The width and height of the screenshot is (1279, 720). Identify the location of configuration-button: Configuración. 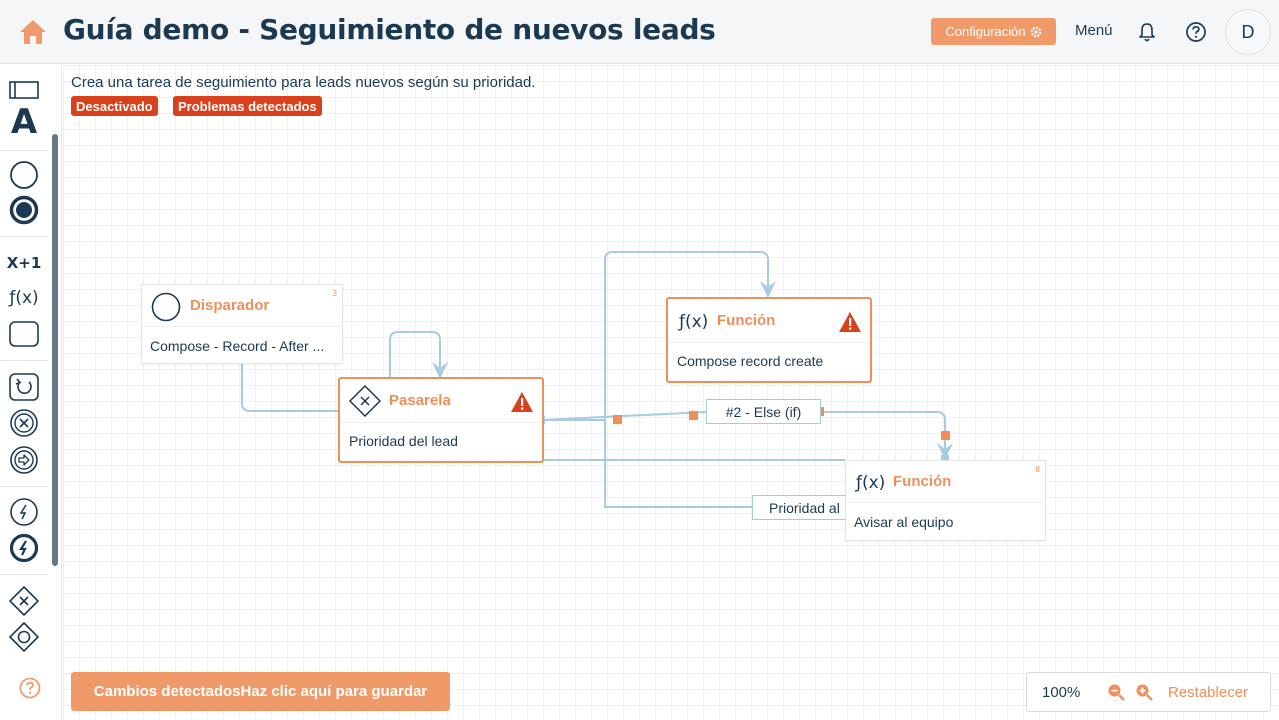
(993, 31).